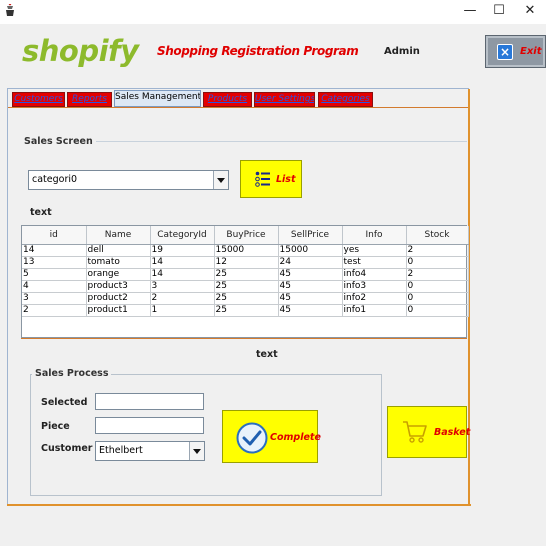 This screenshot has height=546, width=546. Describe the element at coordinates (374, 286) in the screenshot. I see `table-cell: info3` at that location.